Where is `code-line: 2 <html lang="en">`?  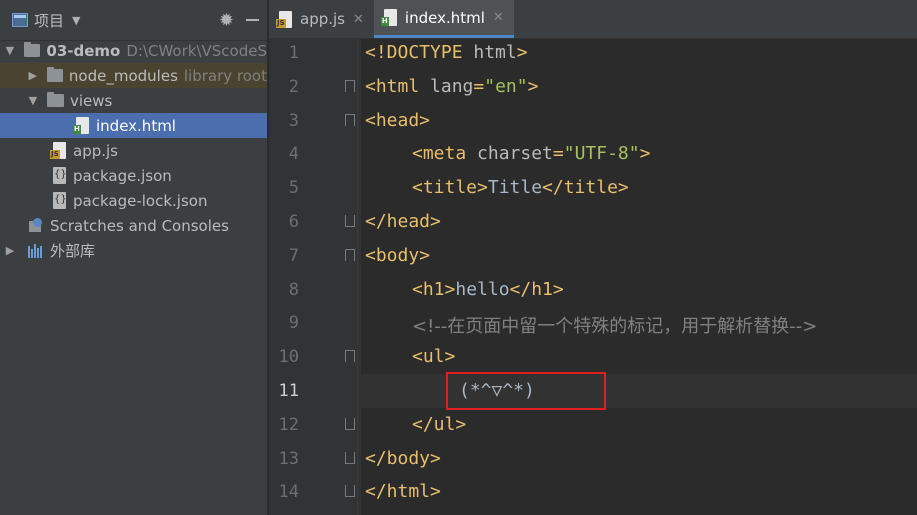
code-line: 2 <html lang="en"> is located at coordinates (593, 87).